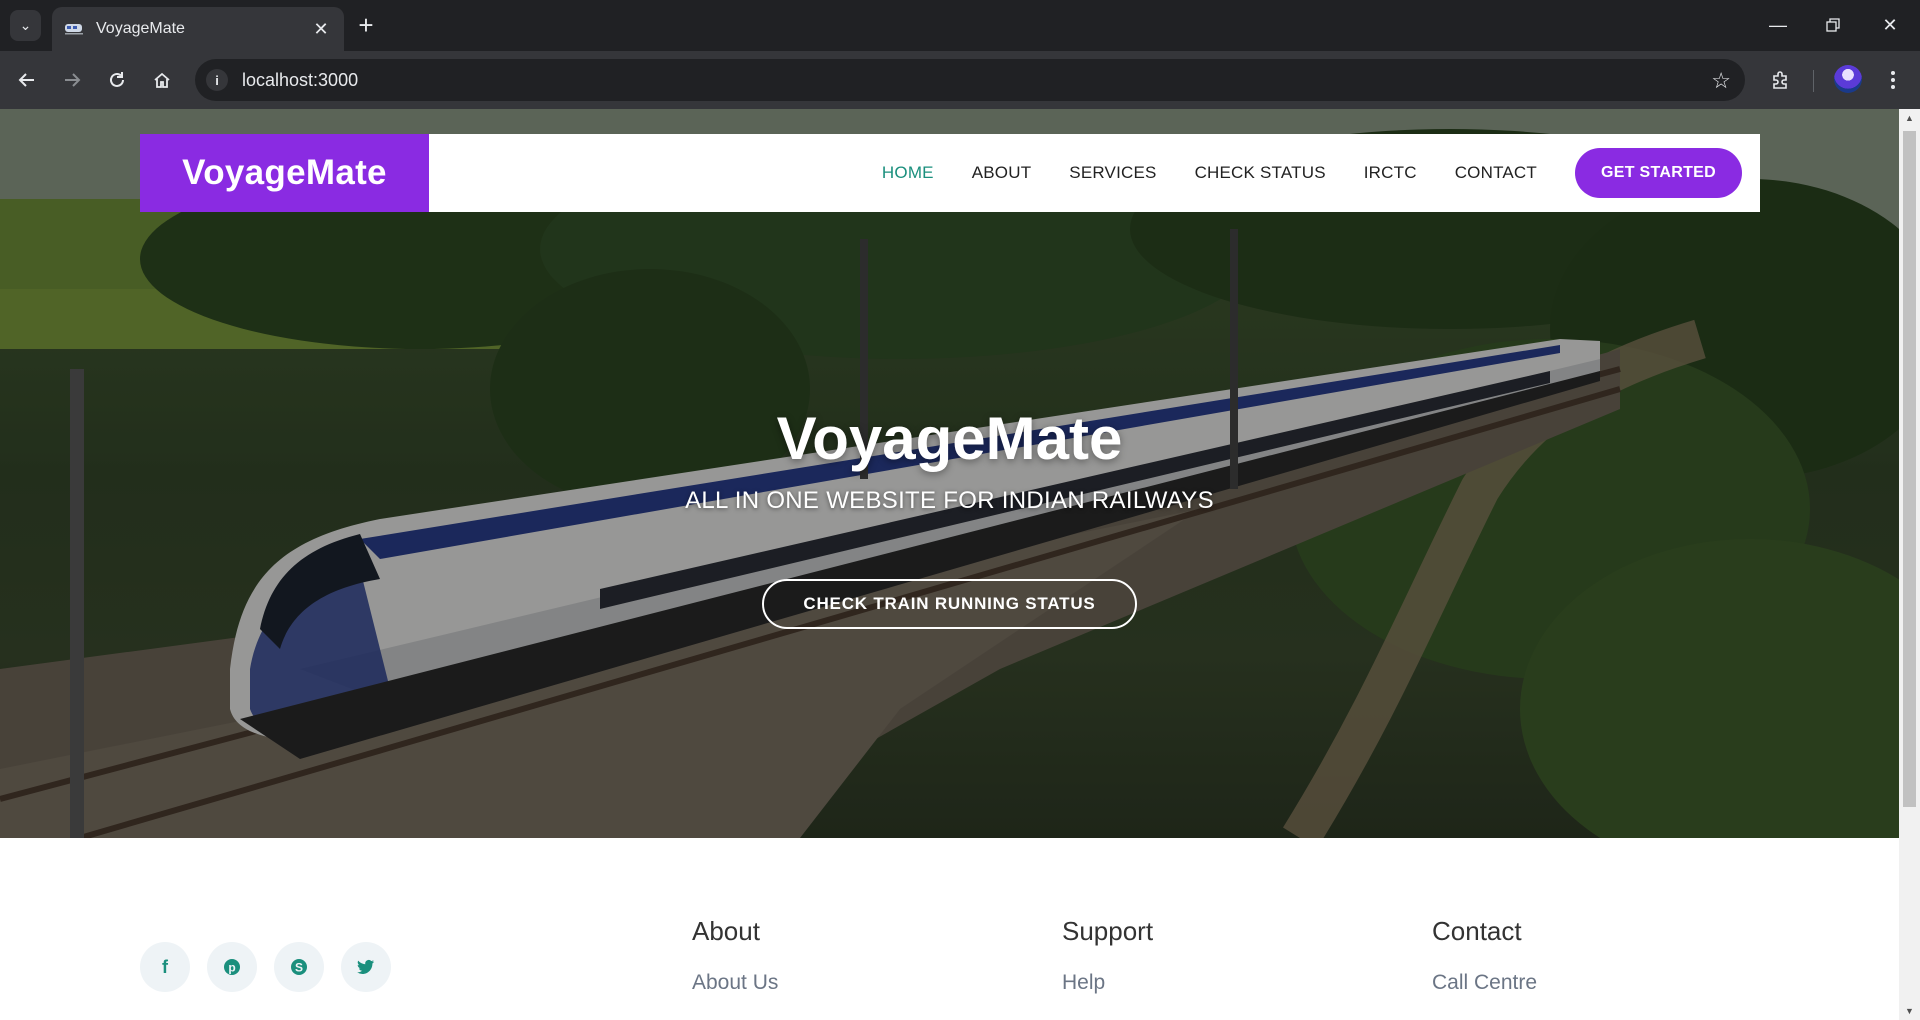 This screenshot has height=1020, width=1920. I want to click on extensions-puzzle-icon, so click(1781, 80).